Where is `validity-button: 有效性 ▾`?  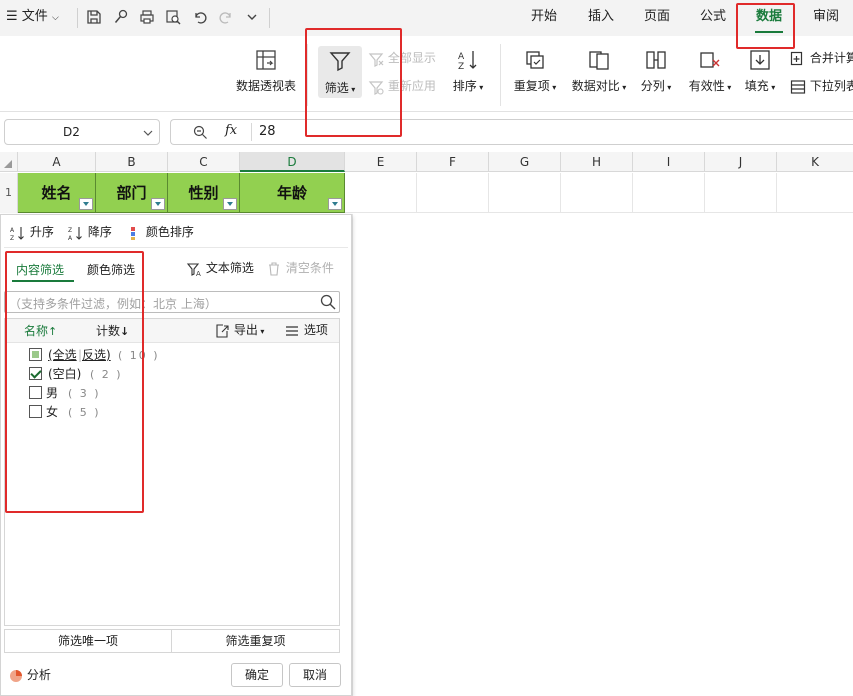 validity-button: 有效性 ▾ is located at coordinates (710, 72).